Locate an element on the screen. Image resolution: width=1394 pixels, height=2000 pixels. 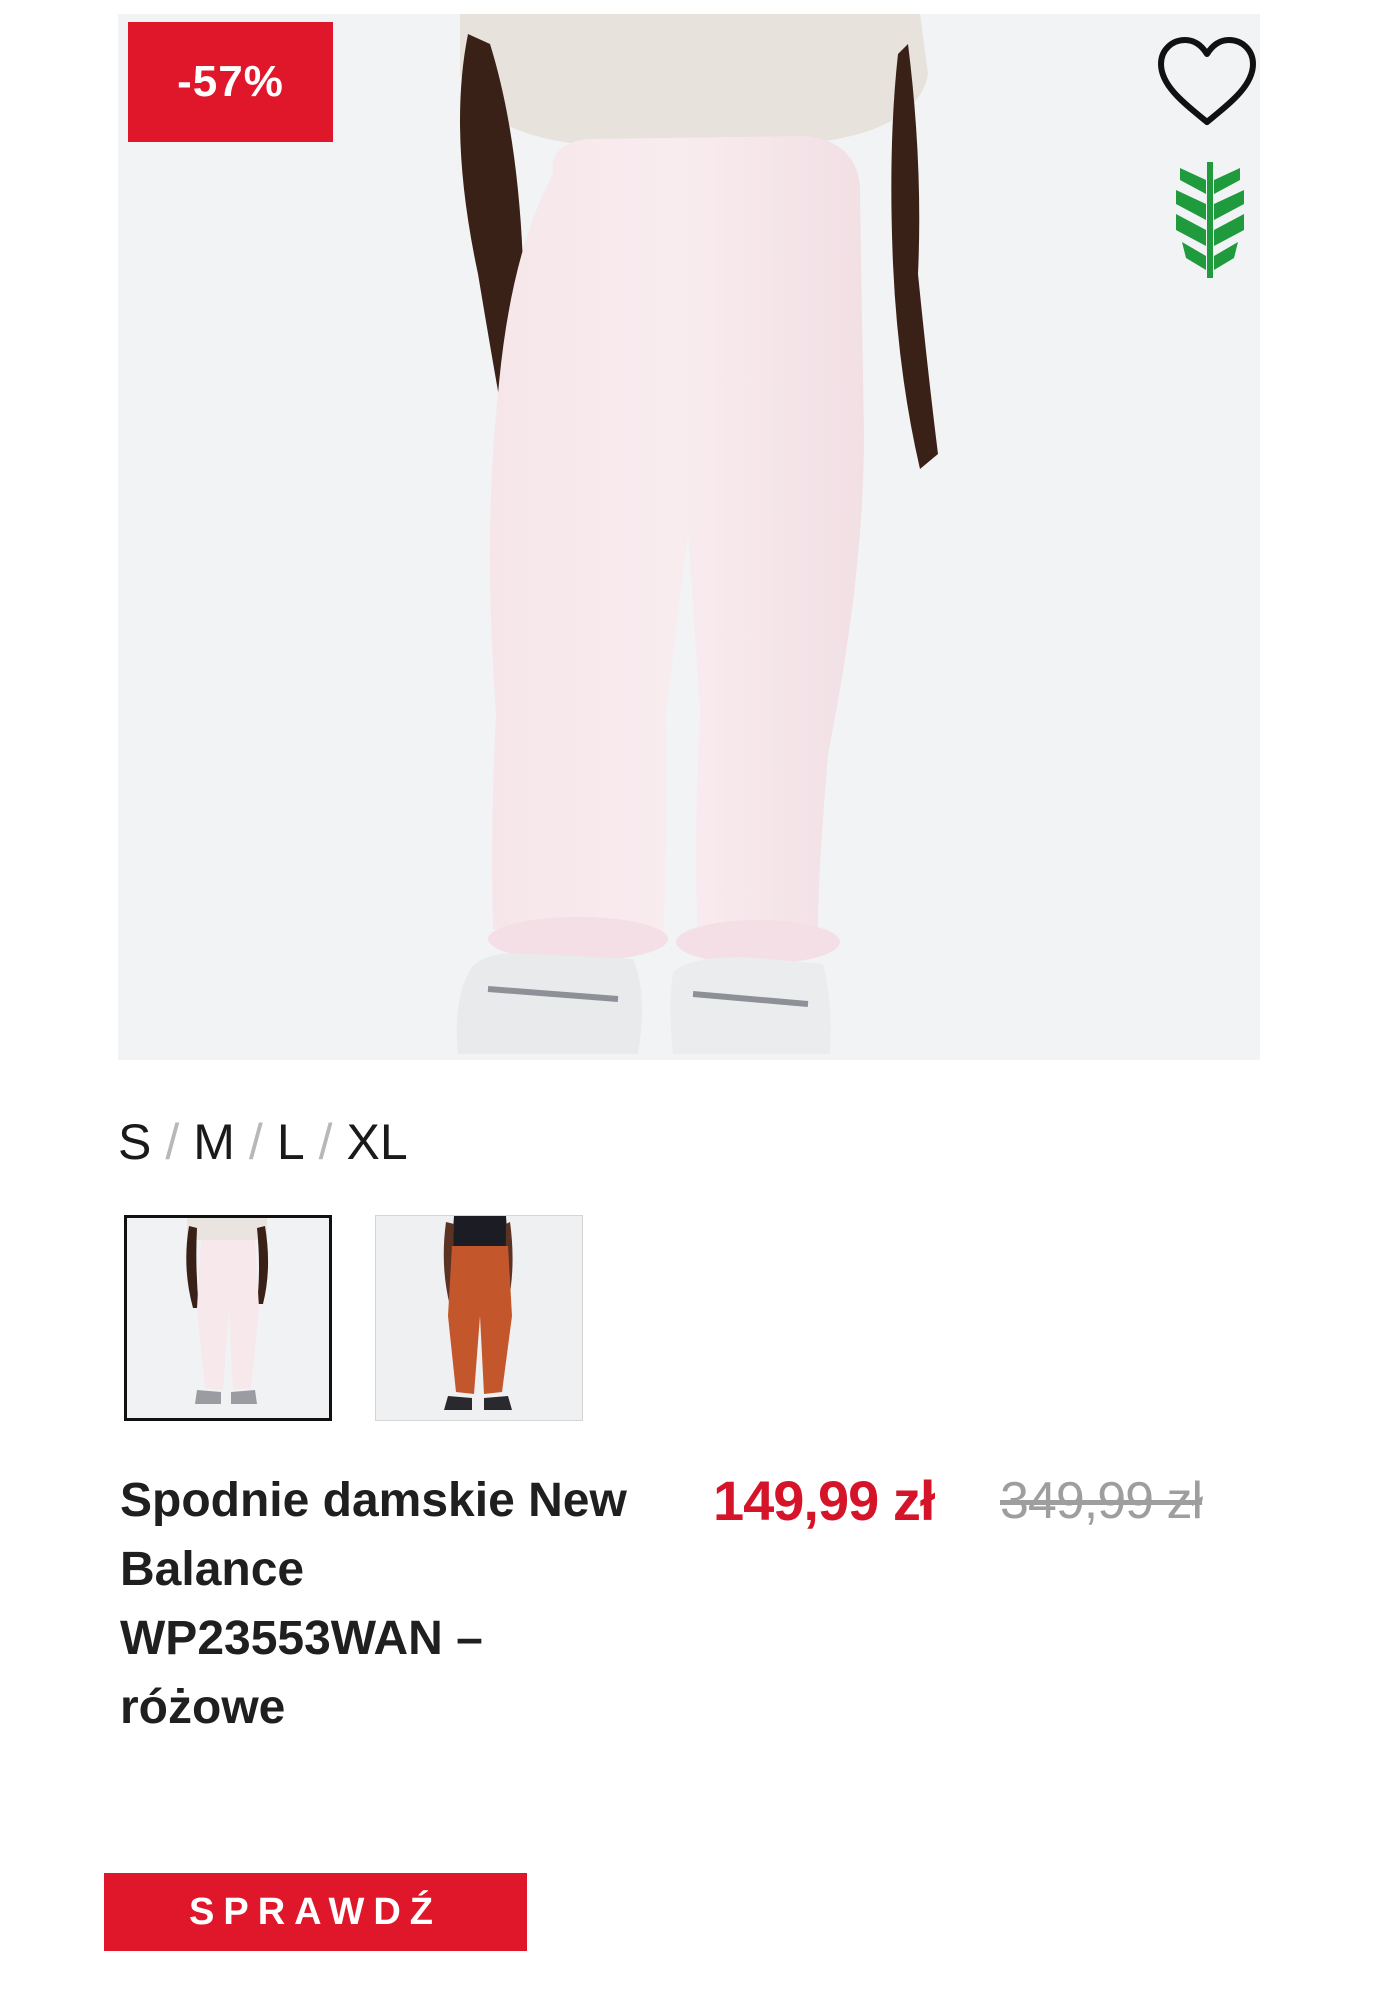
color-variant-pink is located at coordinates (228, 1318).